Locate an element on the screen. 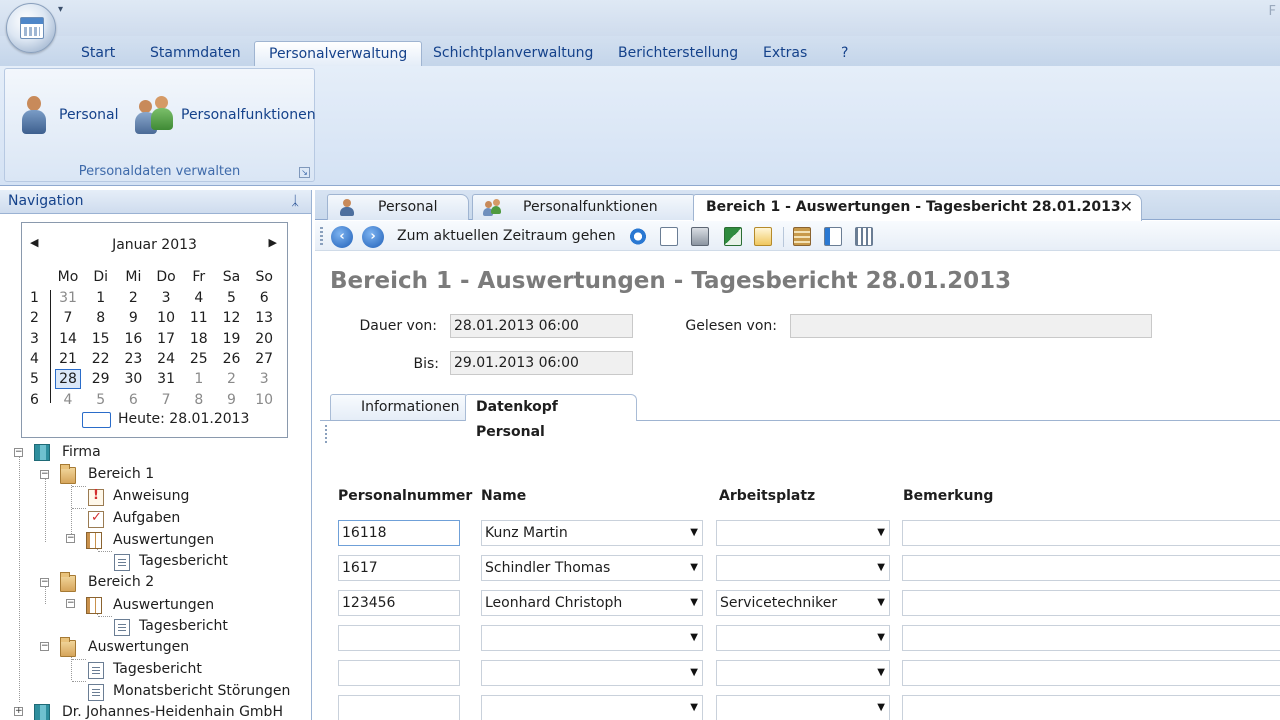 The image size is (1280, 720). next-month-icon: ▶ is located at coordinates (273, 242).